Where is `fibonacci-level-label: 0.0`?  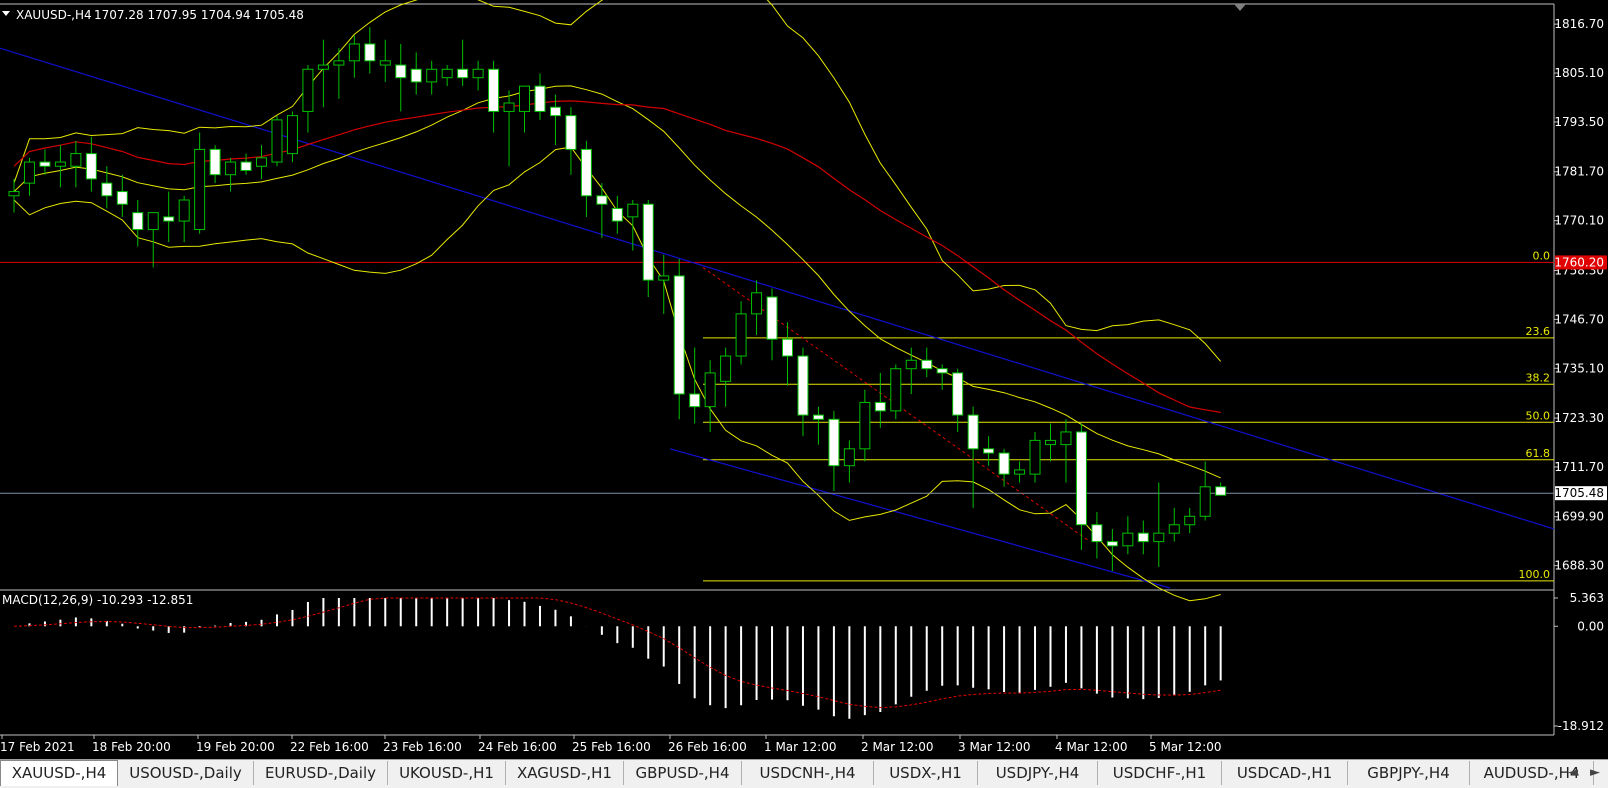 fibonacci-level-label: 0.0 is located at coordinates (1542, 255).